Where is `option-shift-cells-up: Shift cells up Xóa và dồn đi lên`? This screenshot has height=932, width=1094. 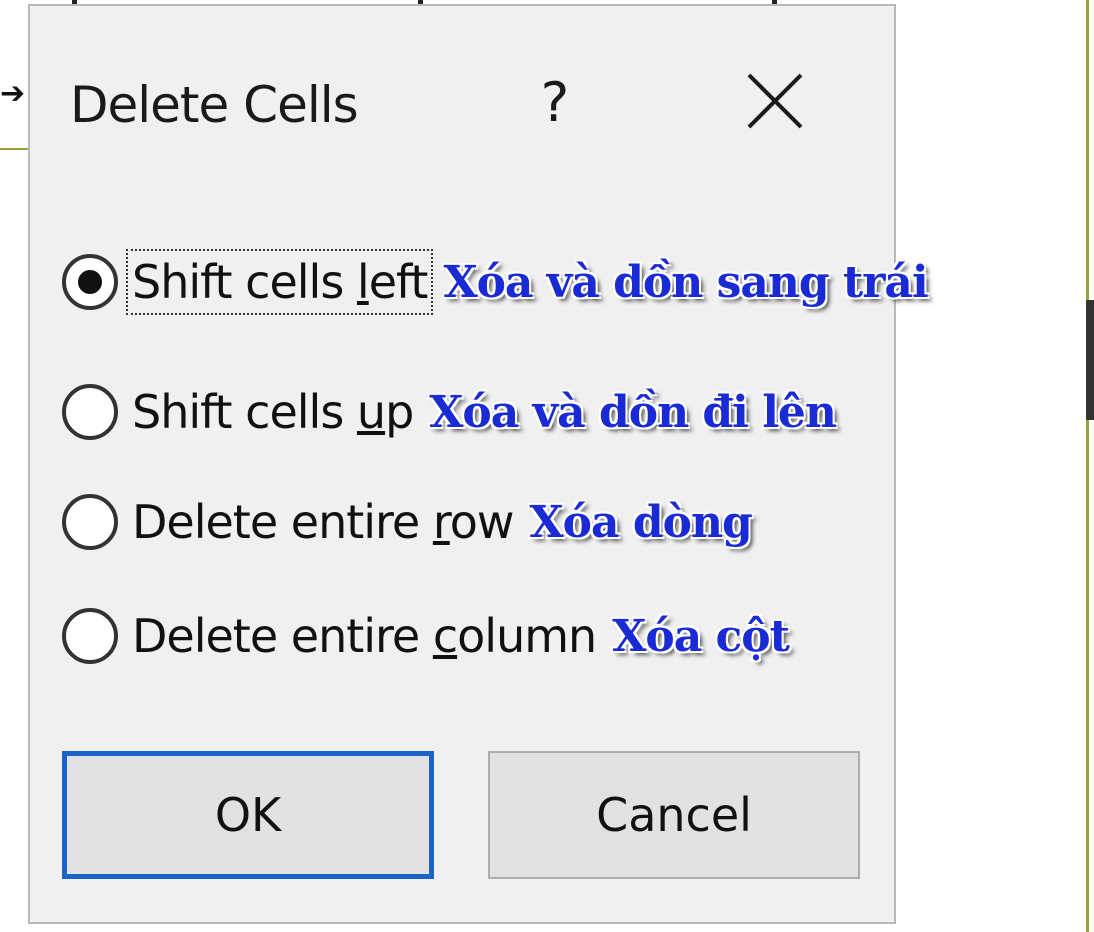 option-shift-cells-up: Shift cells up Xóa và dồn đi lên is located at coordinates (449, 412).